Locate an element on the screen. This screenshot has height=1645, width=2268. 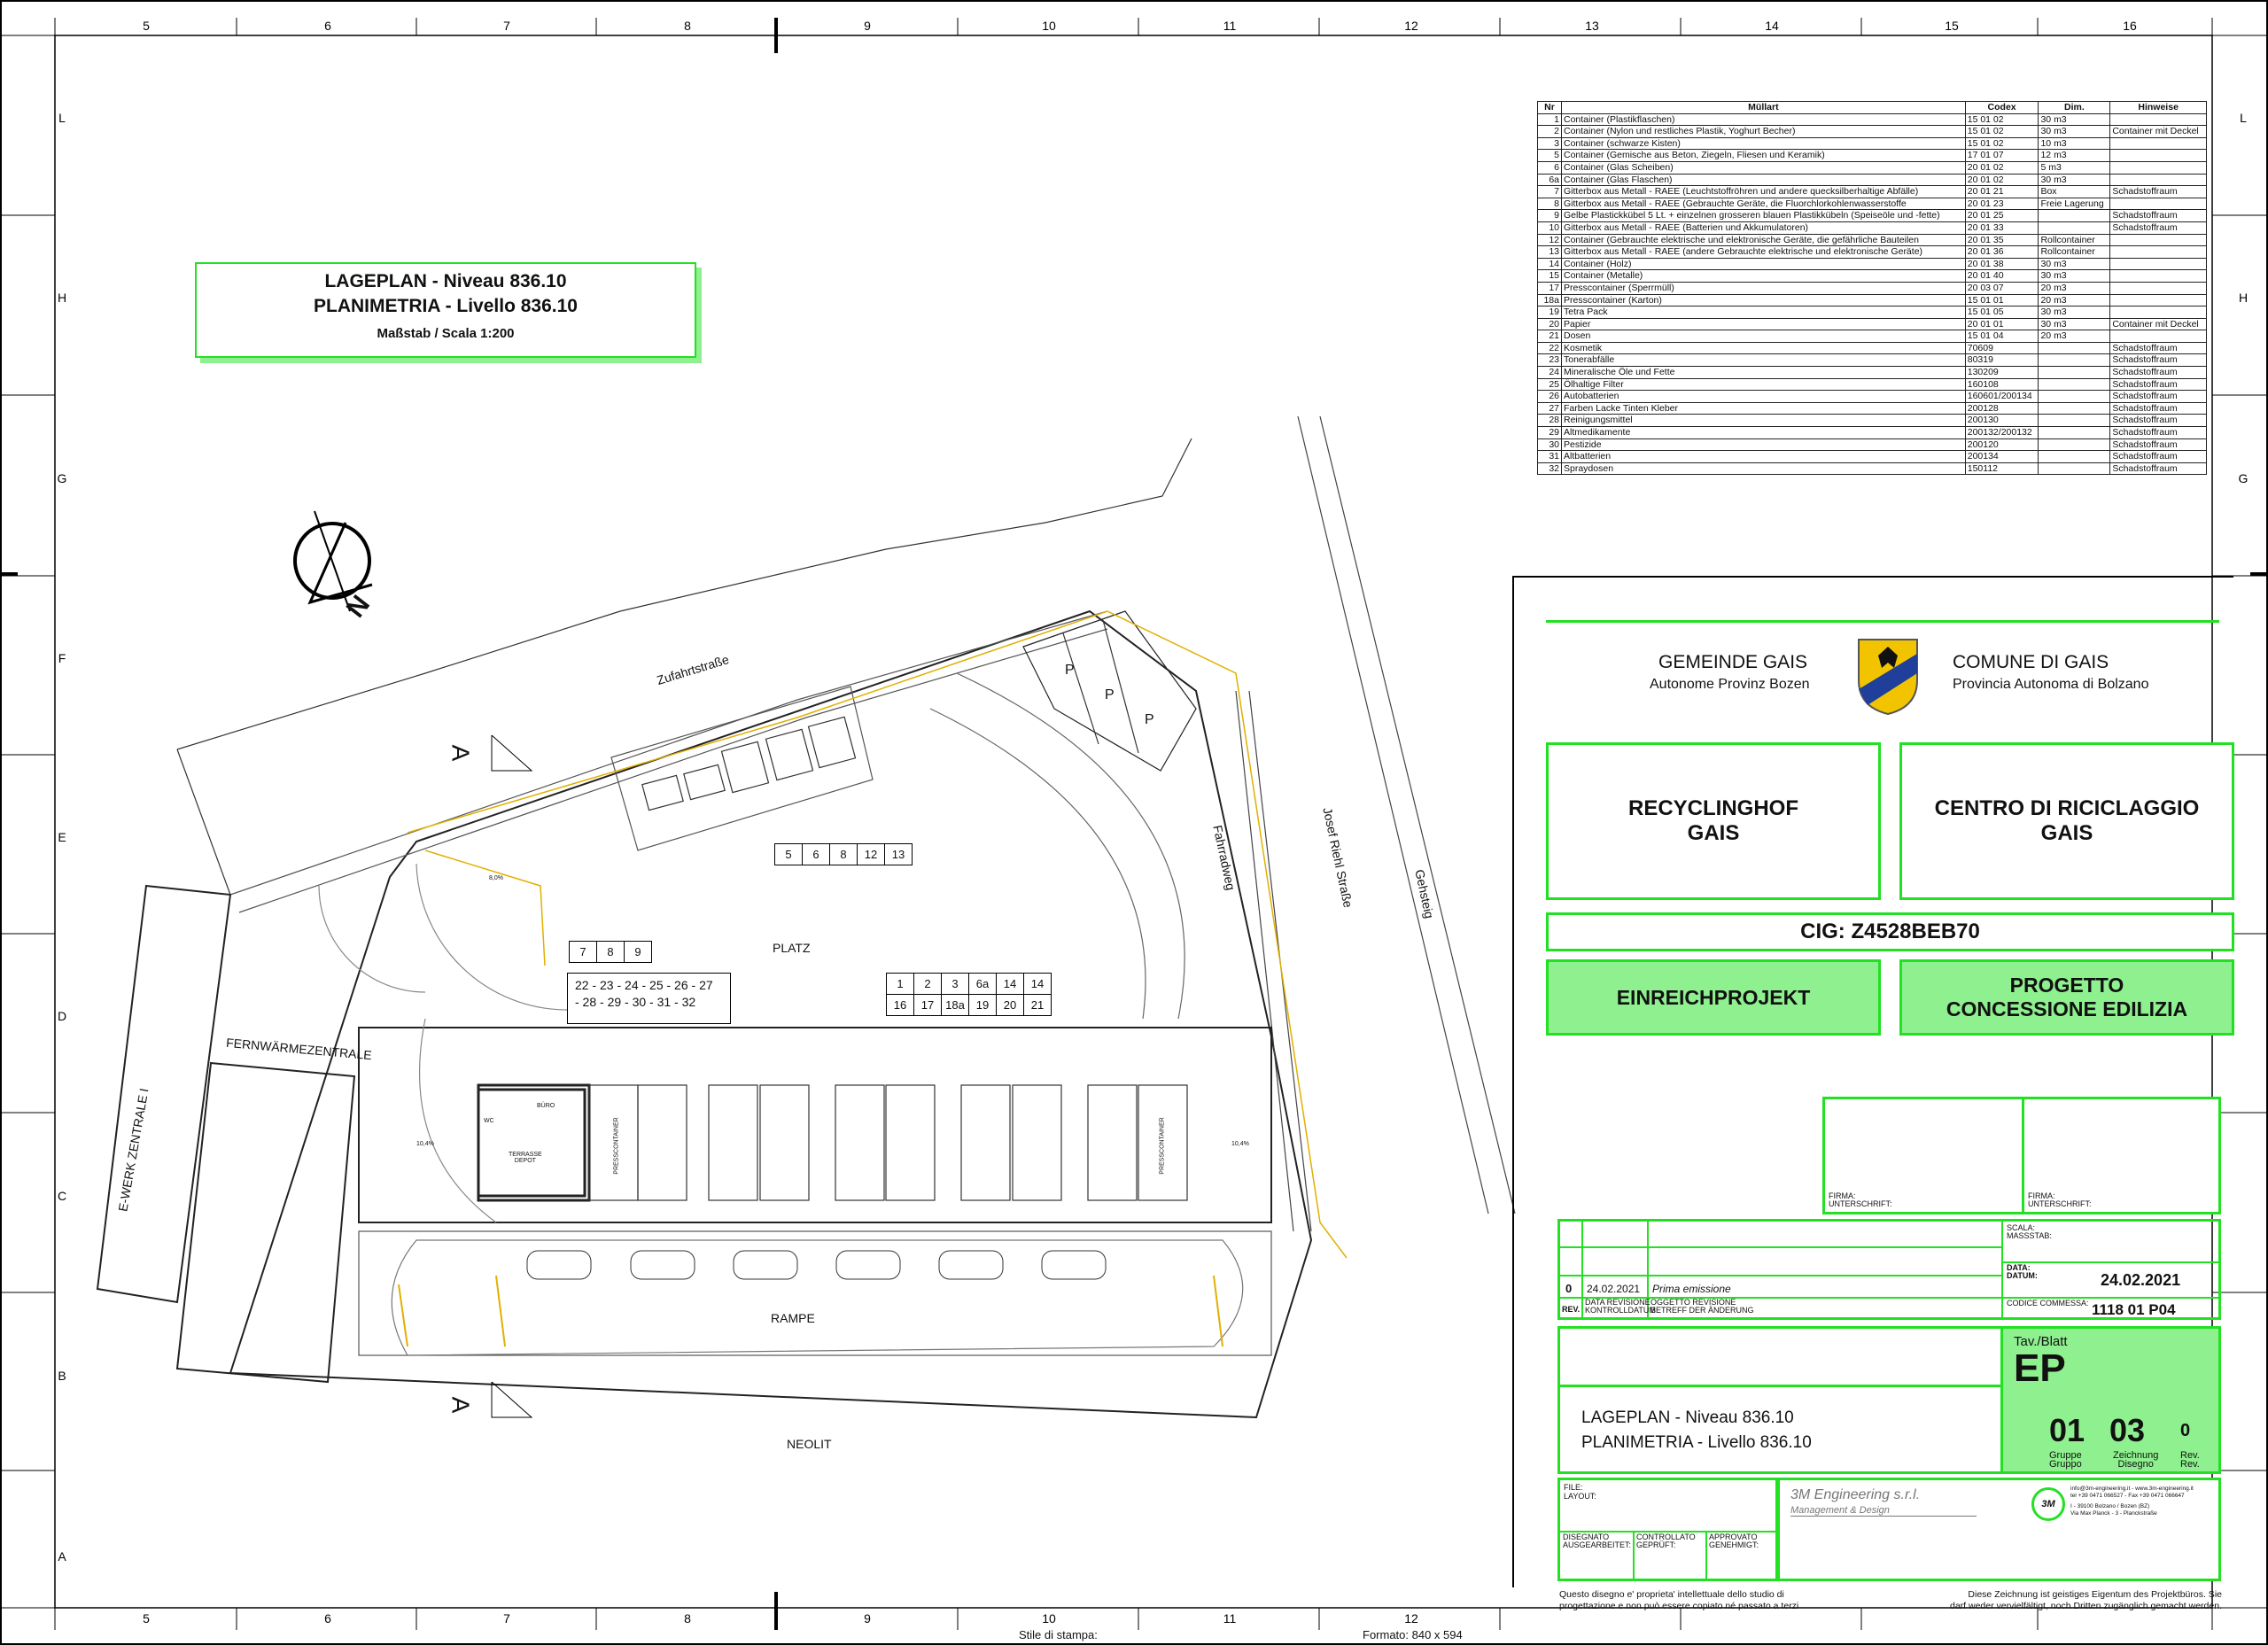
waste-table-cell: Presscontainer (Karton) is located at coordinates (1763, 300).